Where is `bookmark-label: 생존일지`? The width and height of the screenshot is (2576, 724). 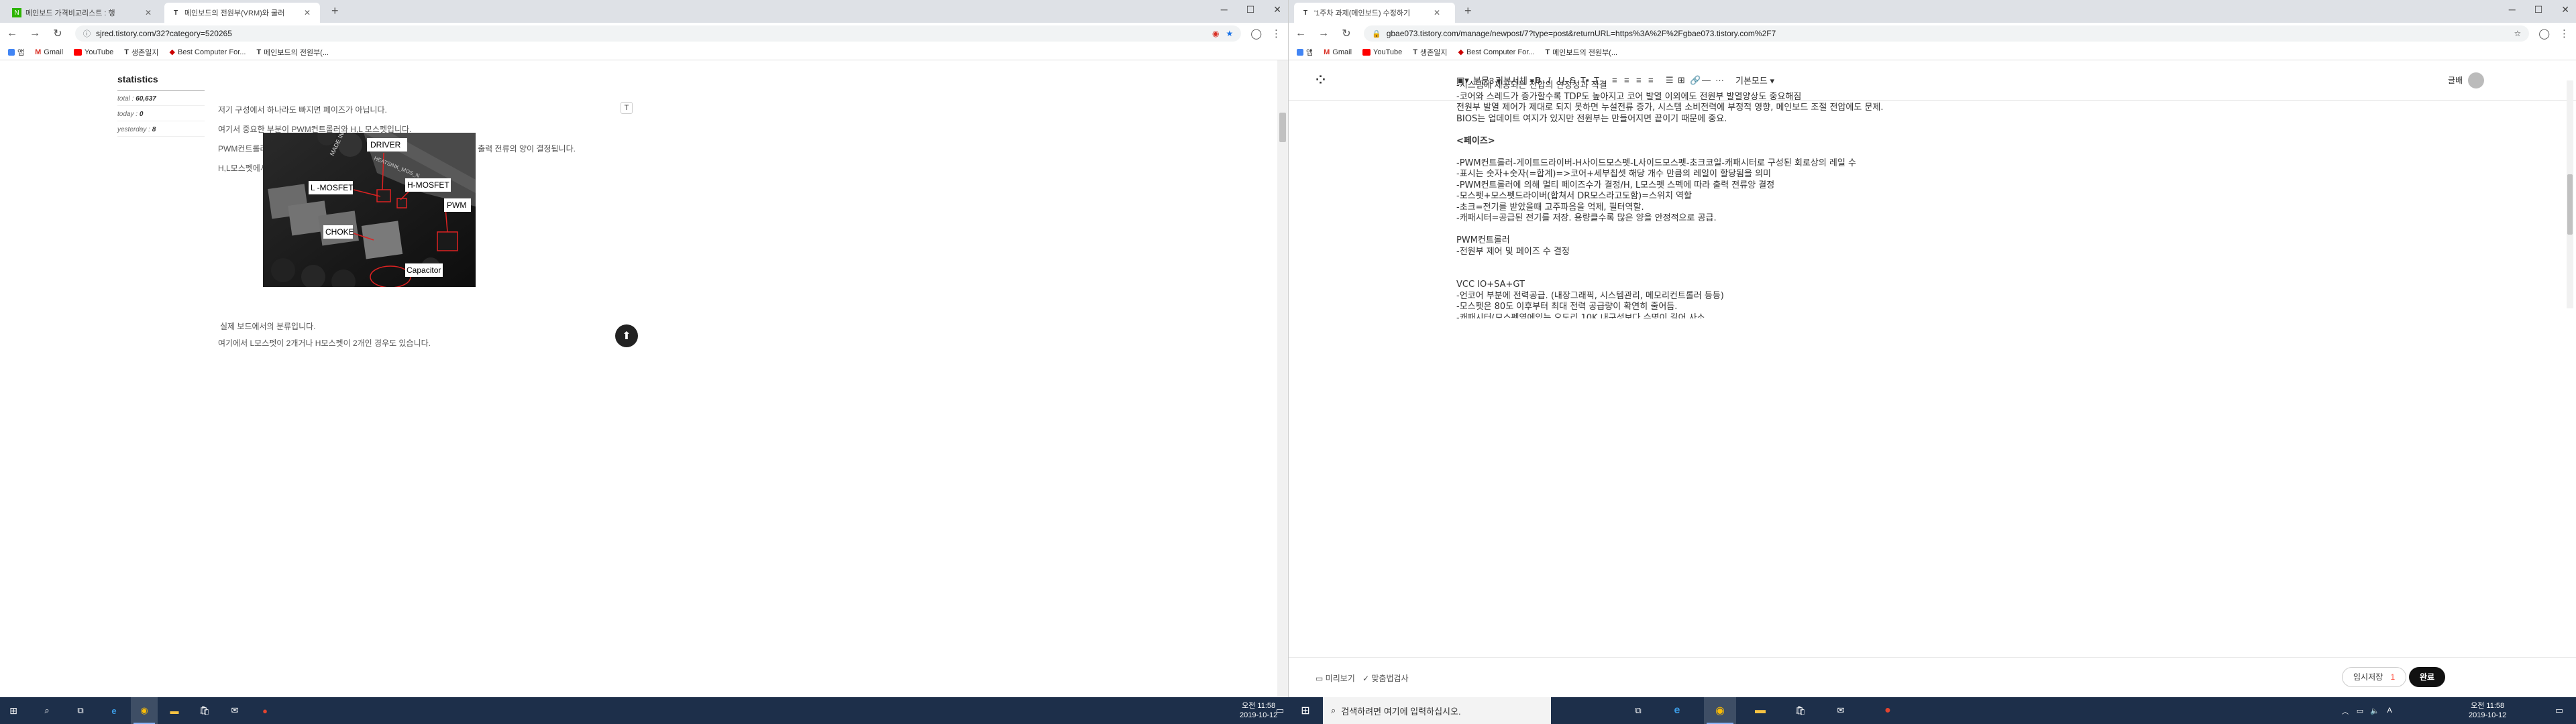 bookmark-label: 생존일지 is located at coordinates (145, 52).